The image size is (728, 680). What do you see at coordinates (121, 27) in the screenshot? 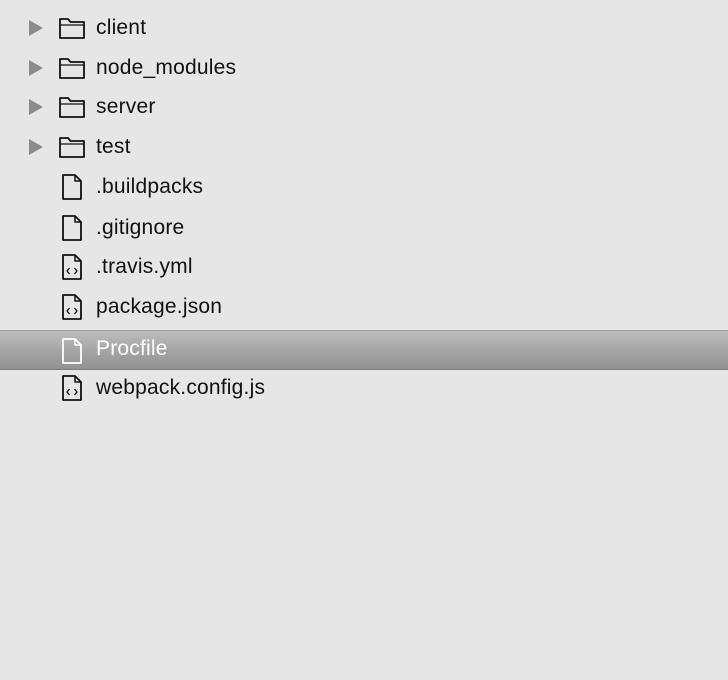
I see `tree-item-label: client` at bounding box center [121, 27].